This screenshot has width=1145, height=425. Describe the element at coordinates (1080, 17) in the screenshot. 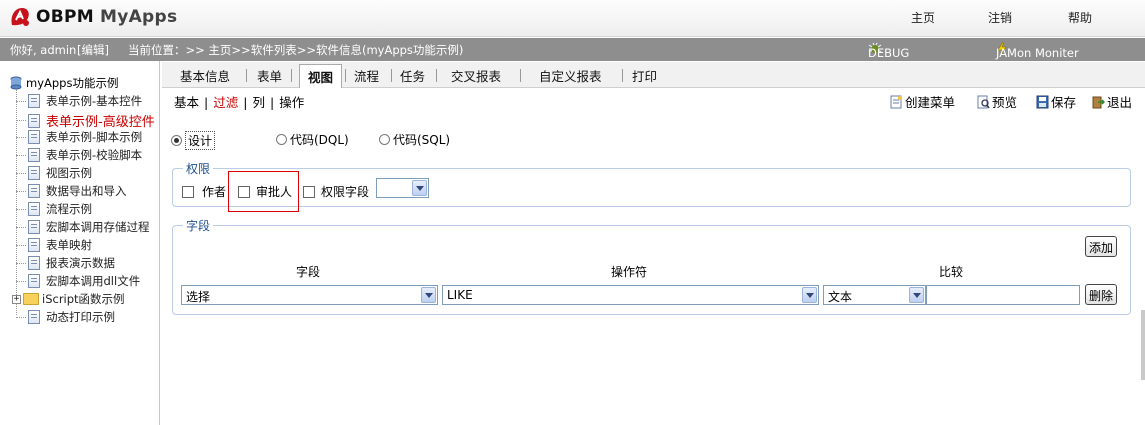

I see `nav-help-link: 帮助` at that location.